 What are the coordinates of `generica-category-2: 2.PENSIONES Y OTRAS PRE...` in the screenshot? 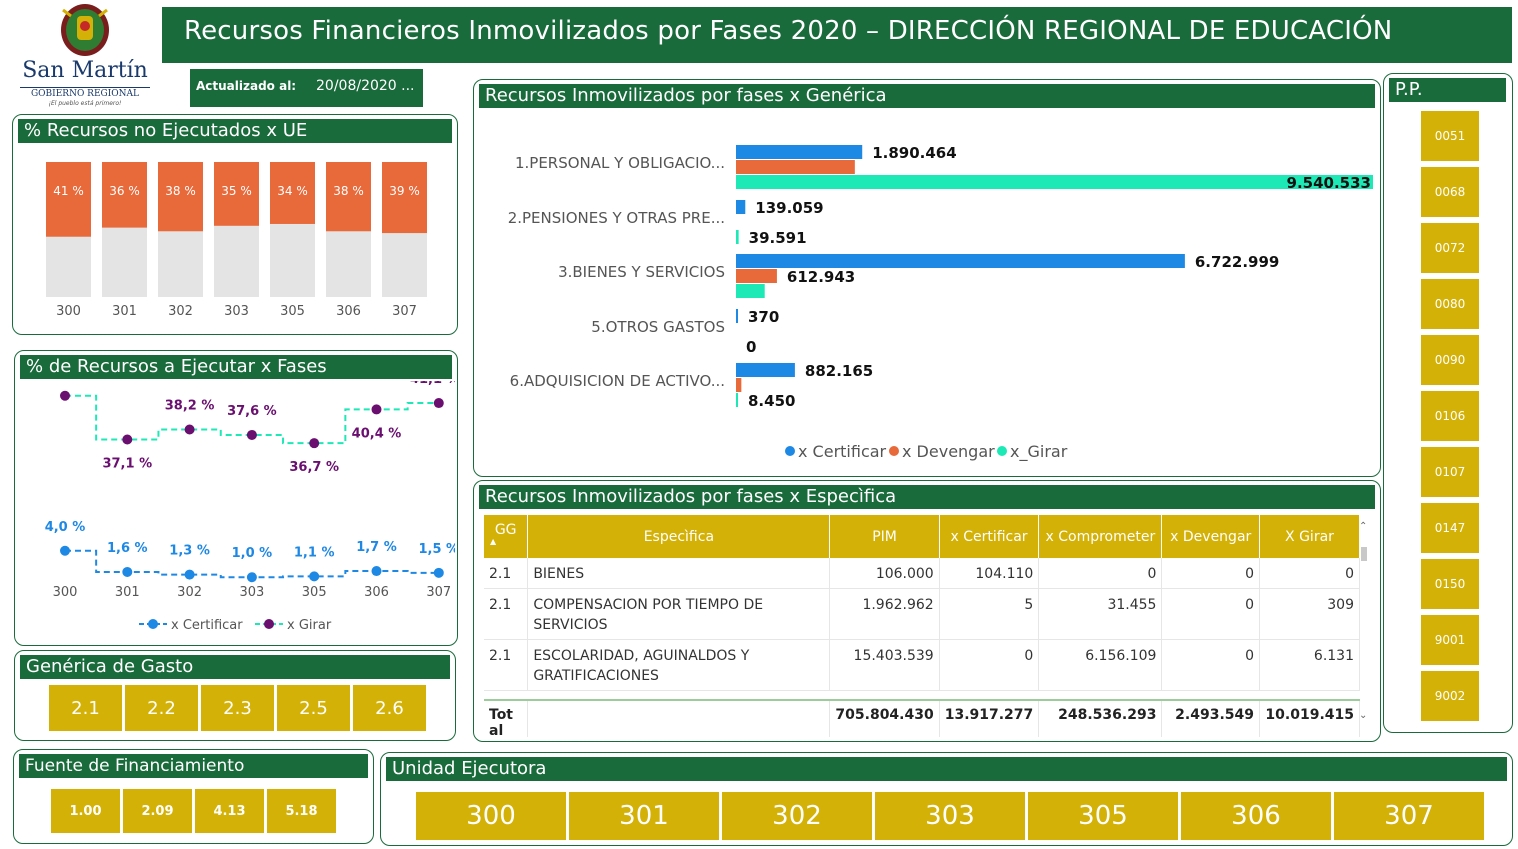 It's located at (616, 218).